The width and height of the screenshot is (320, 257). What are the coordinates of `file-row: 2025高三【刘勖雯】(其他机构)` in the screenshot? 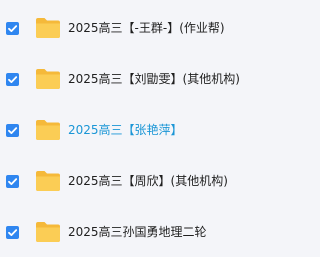 It's located at (142, 79).